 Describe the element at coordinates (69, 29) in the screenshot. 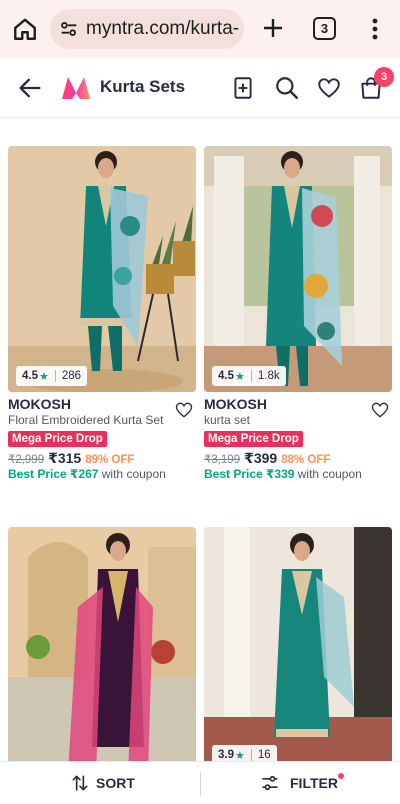

I see `site-settings-icon` at that location.